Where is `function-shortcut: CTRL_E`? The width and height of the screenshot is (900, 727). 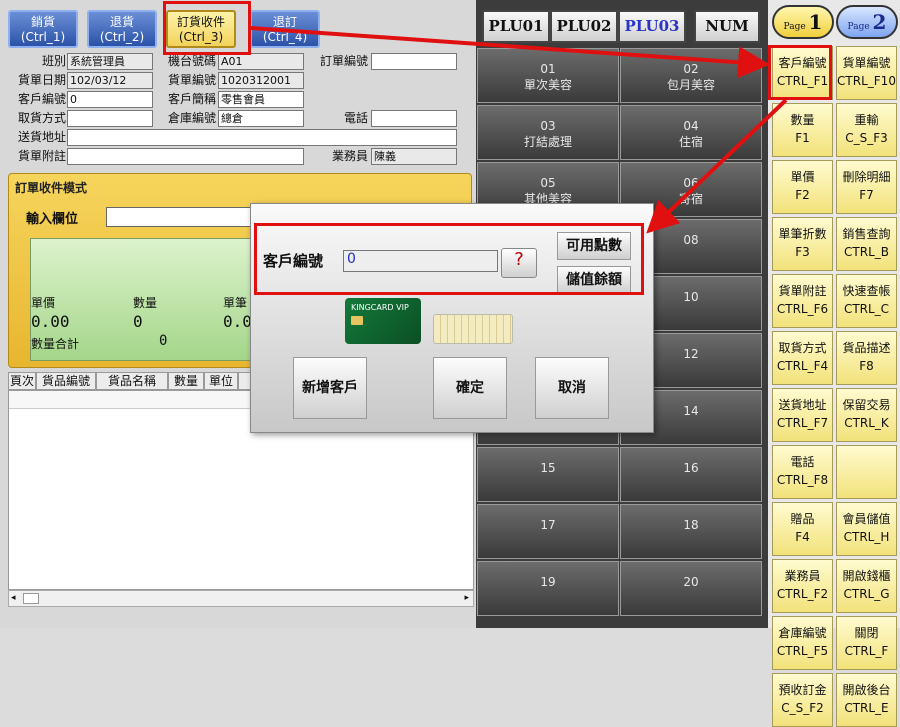
function-shortcut: CTRL_E is located at coordinates (866, 708).